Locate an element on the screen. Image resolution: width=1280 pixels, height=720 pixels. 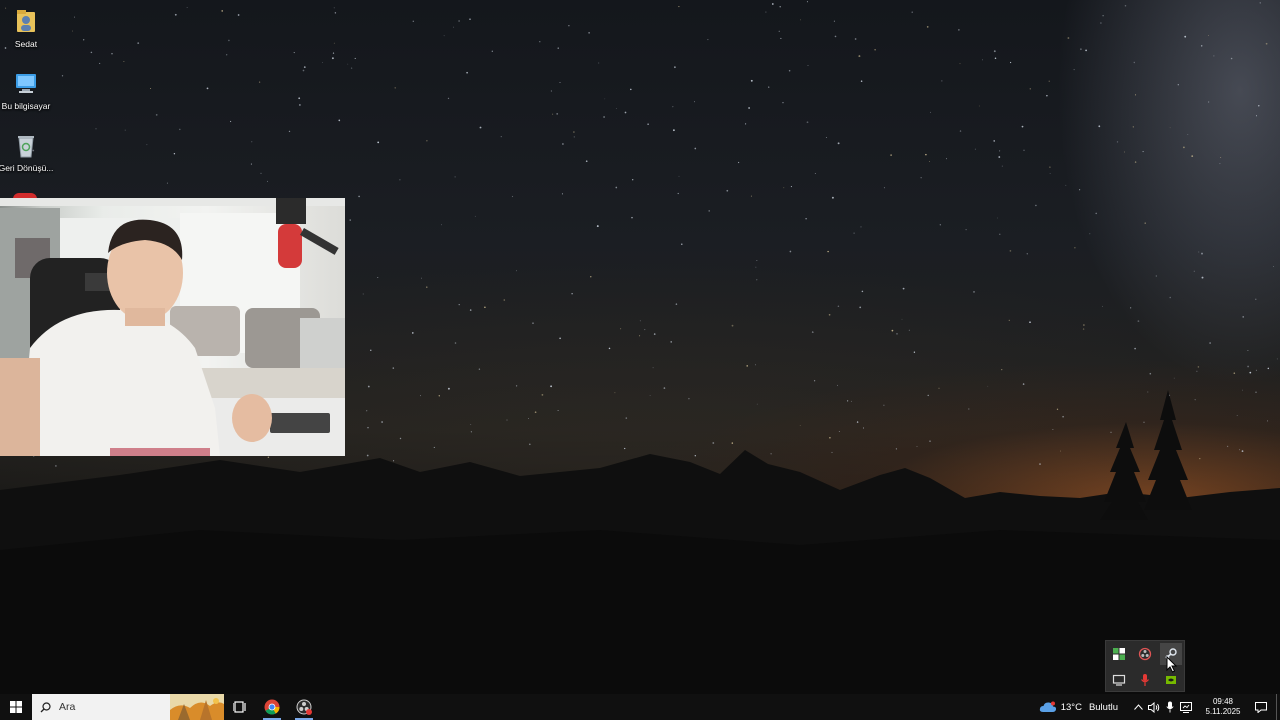
show-desktop-button is located at coordinates (1278, 707).